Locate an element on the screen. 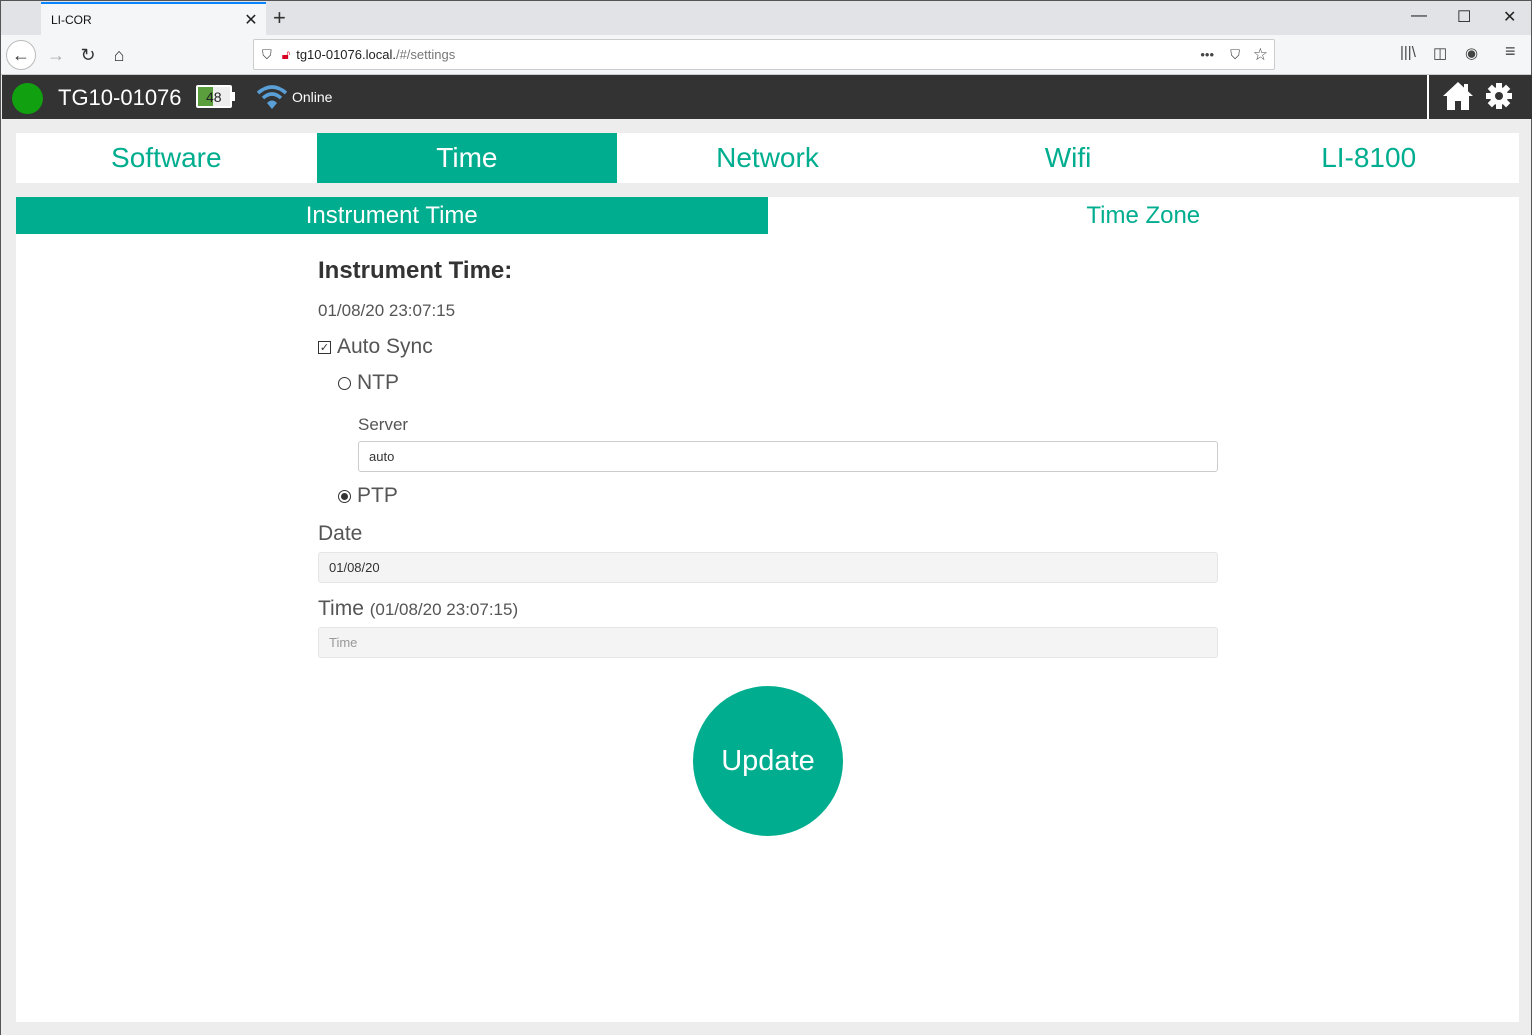 The image size is (1532, 1035). browser-tab-title: LI-COR is located at coordinates (71, 20).